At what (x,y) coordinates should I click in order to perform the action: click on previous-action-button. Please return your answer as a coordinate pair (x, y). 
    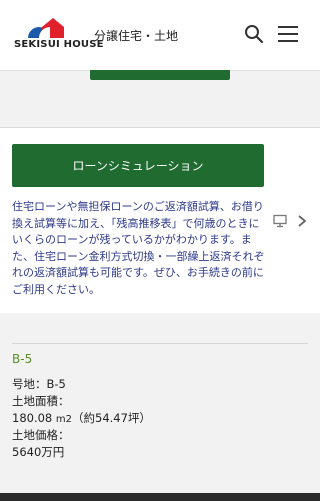
    Looking at the image, I should click on (160, 75).